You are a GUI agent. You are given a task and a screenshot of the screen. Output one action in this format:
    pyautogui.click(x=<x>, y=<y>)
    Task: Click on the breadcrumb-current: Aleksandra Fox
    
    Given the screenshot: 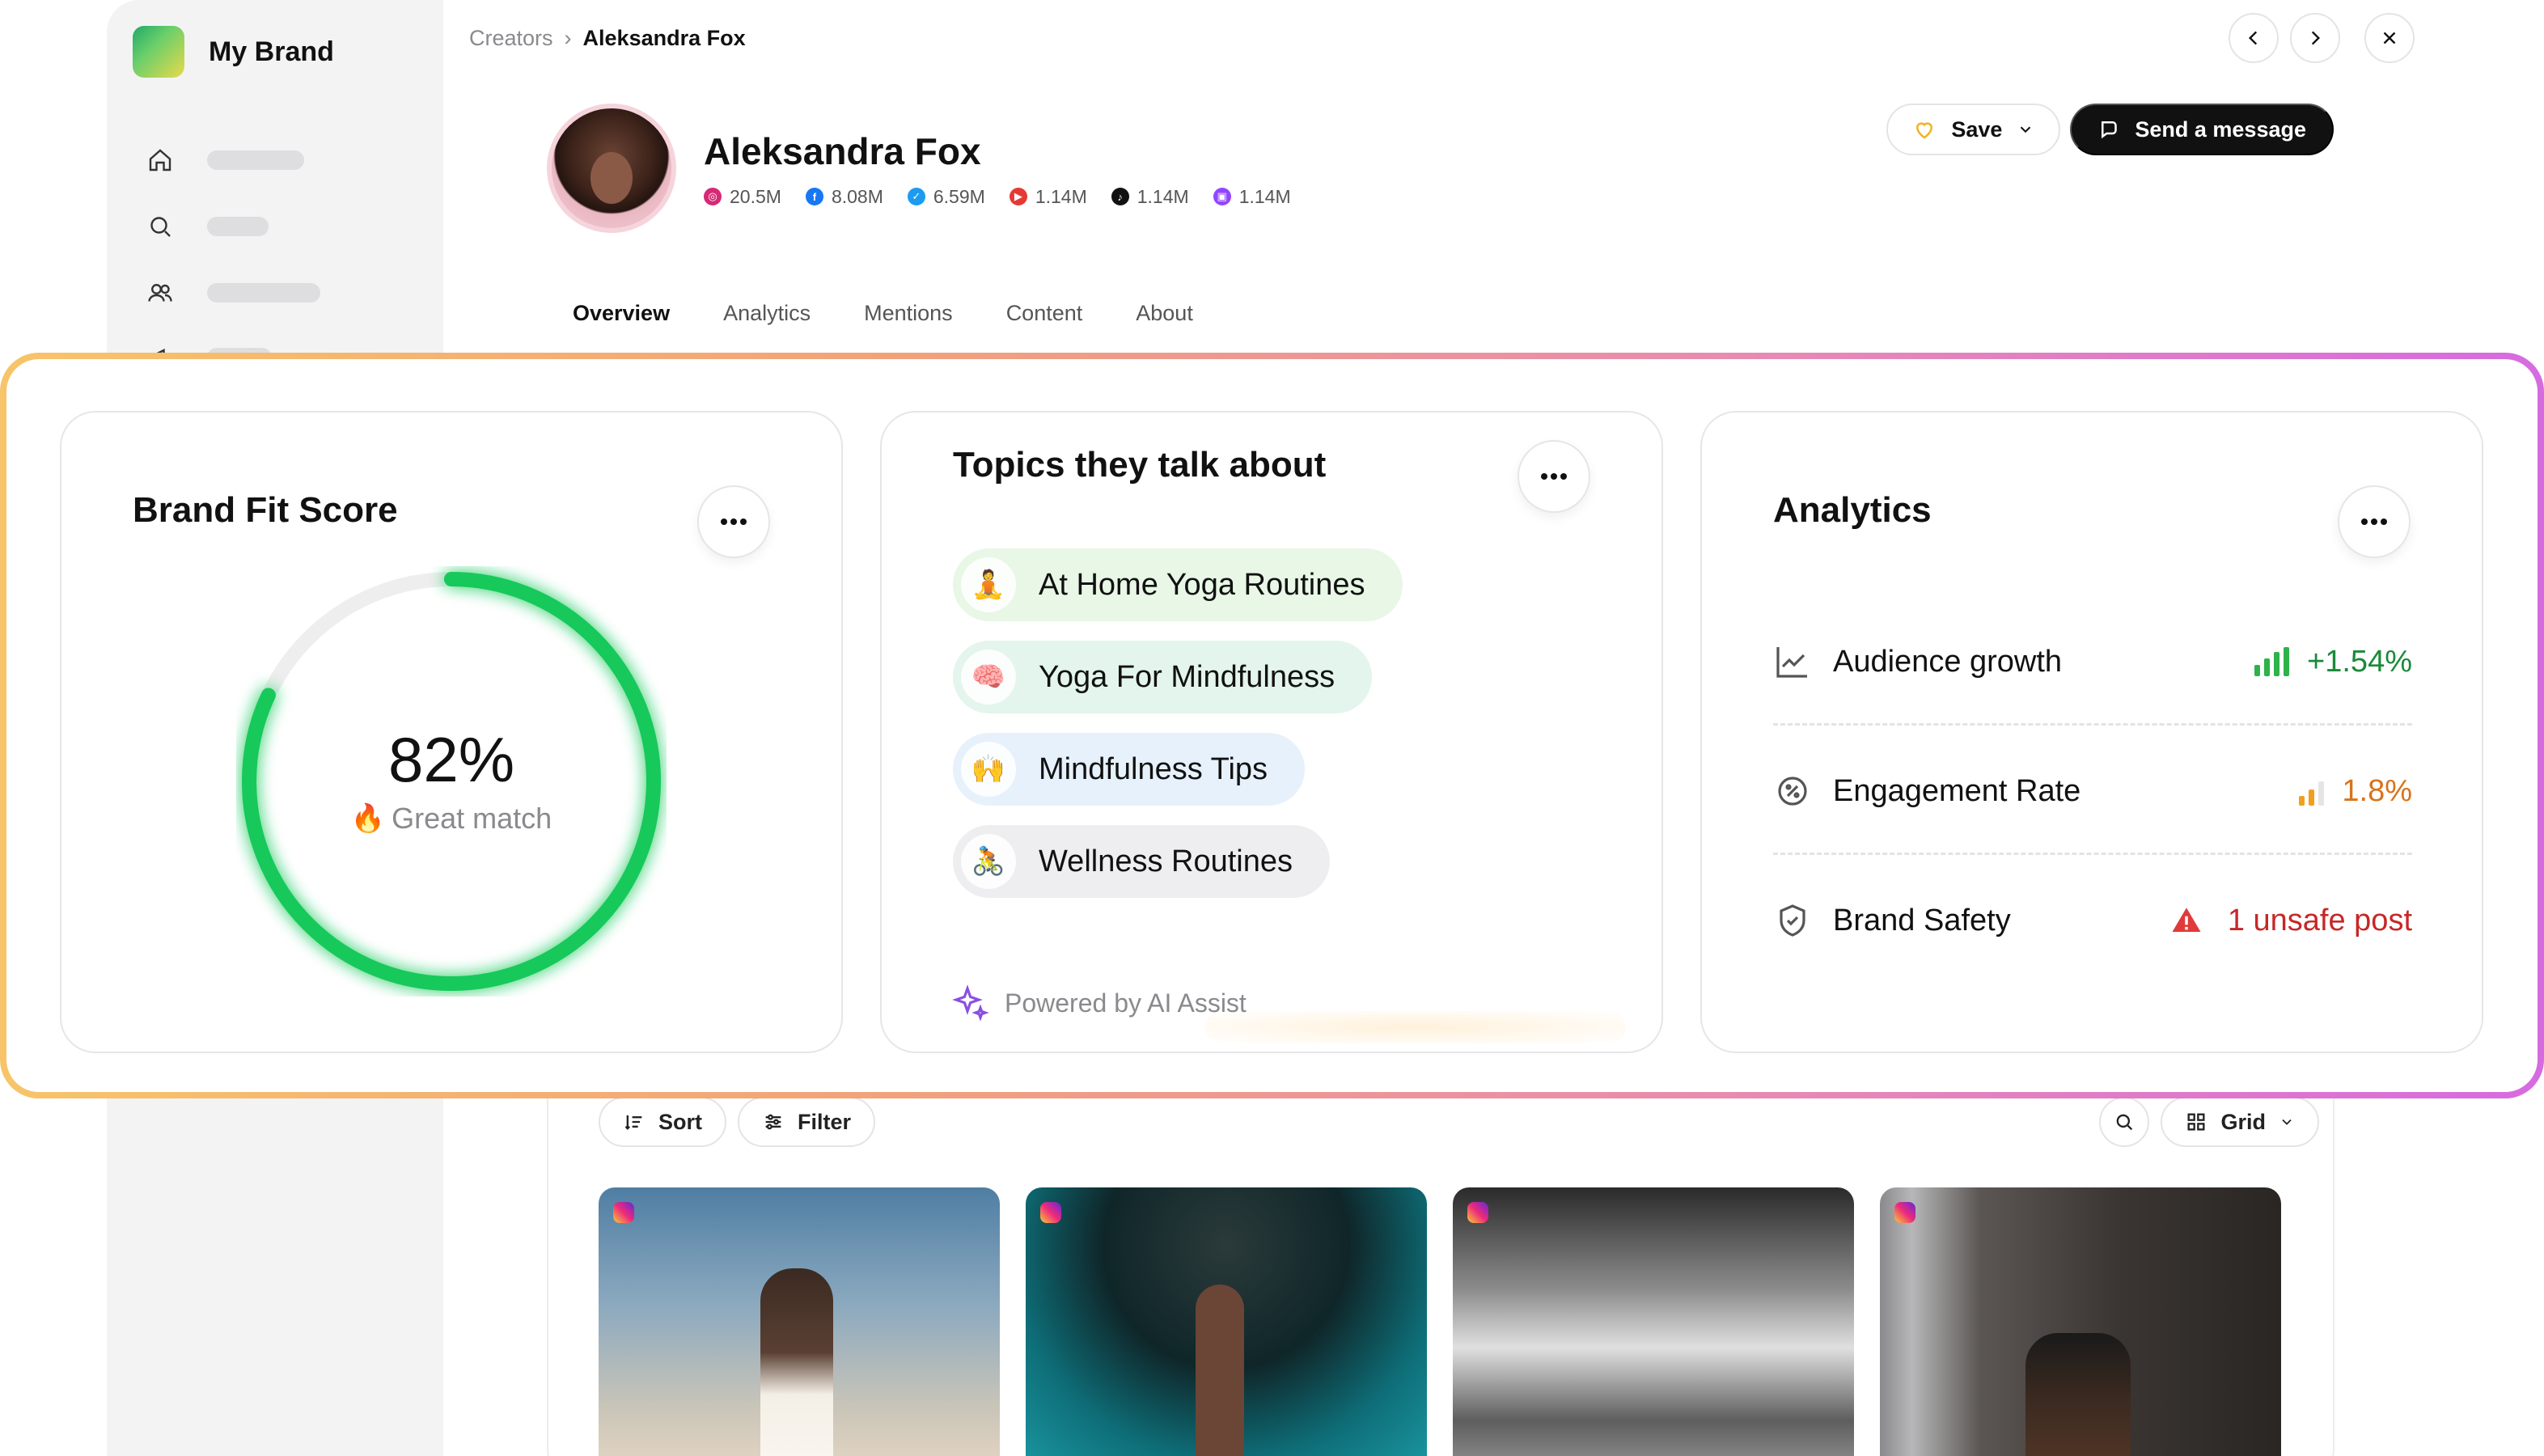 What is the action you would take?
    pyautogui.click(x=664, y=38)
    